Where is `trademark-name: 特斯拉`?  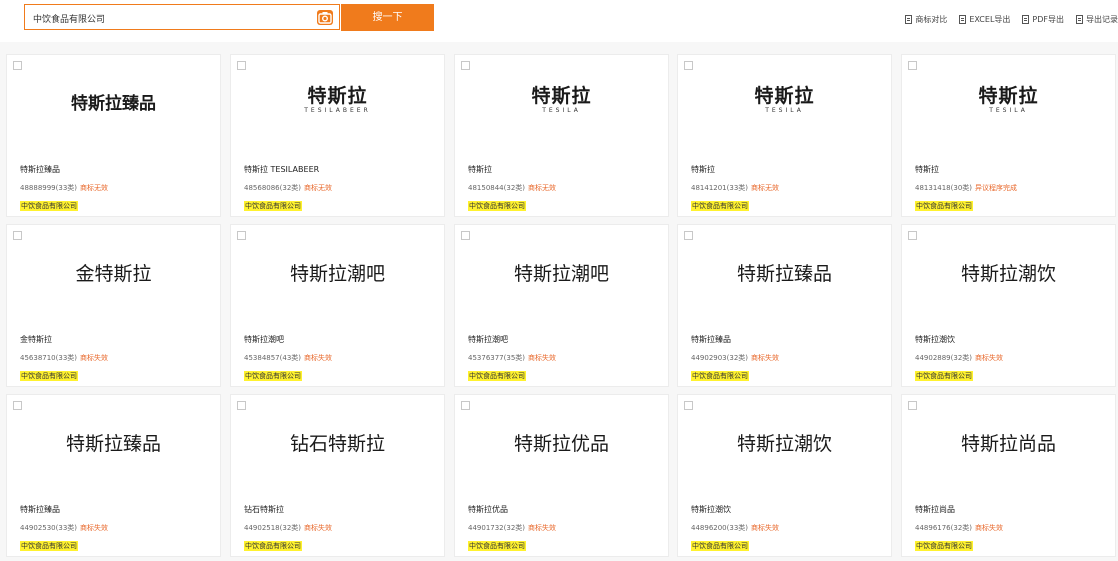
trademark-name: 特斯拉 is located at coordinates (927, 169).